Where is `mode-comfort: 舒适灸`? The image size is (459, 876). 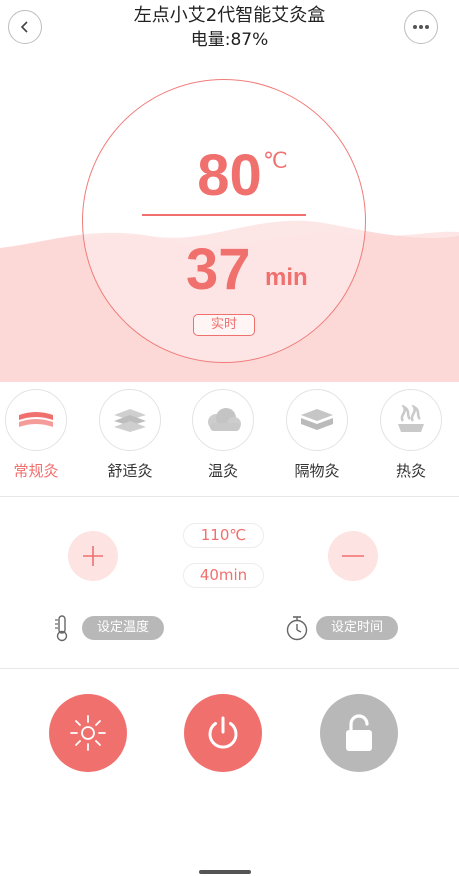
mode-comfort: 舒适灸 is located at coordinates (130, 435).